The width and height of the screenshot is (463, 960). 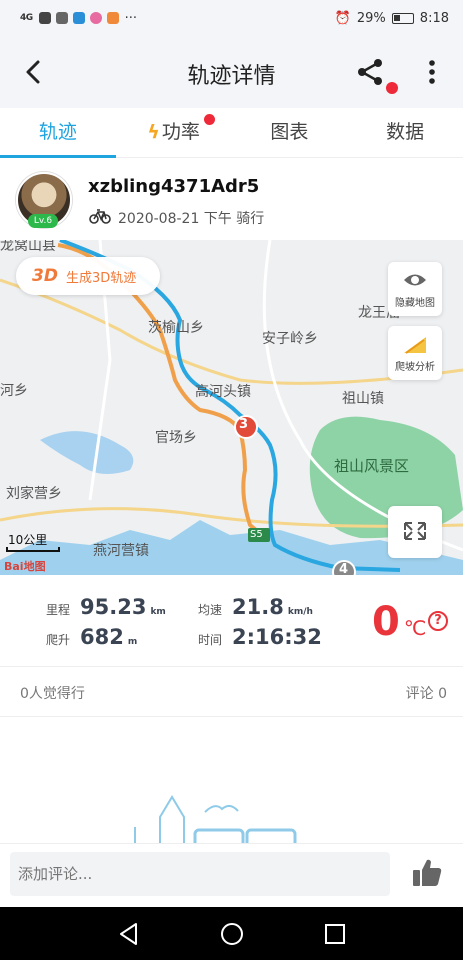 I want to click on tab-data: 数据, so click(x=405, y=132).